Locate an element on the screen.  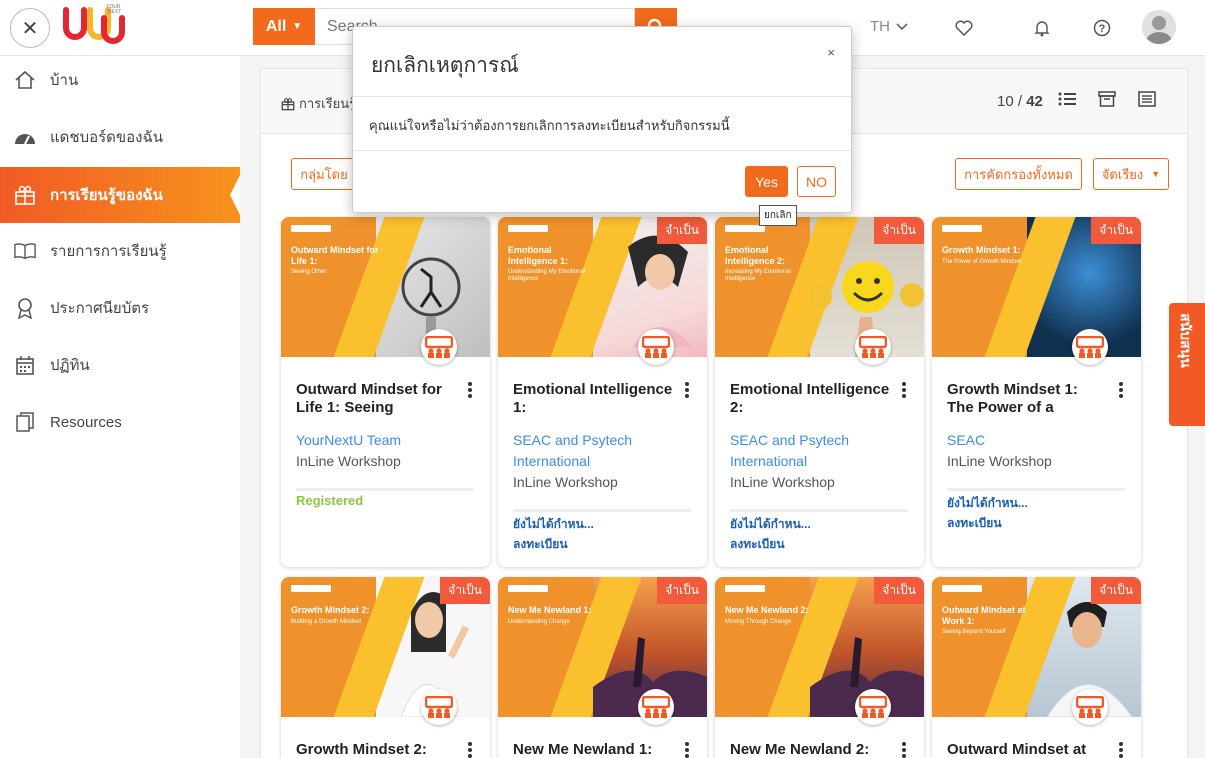
thumbnail-subtitle: Understanding My Emotional Intelligence is located at coordinates (547, 275).